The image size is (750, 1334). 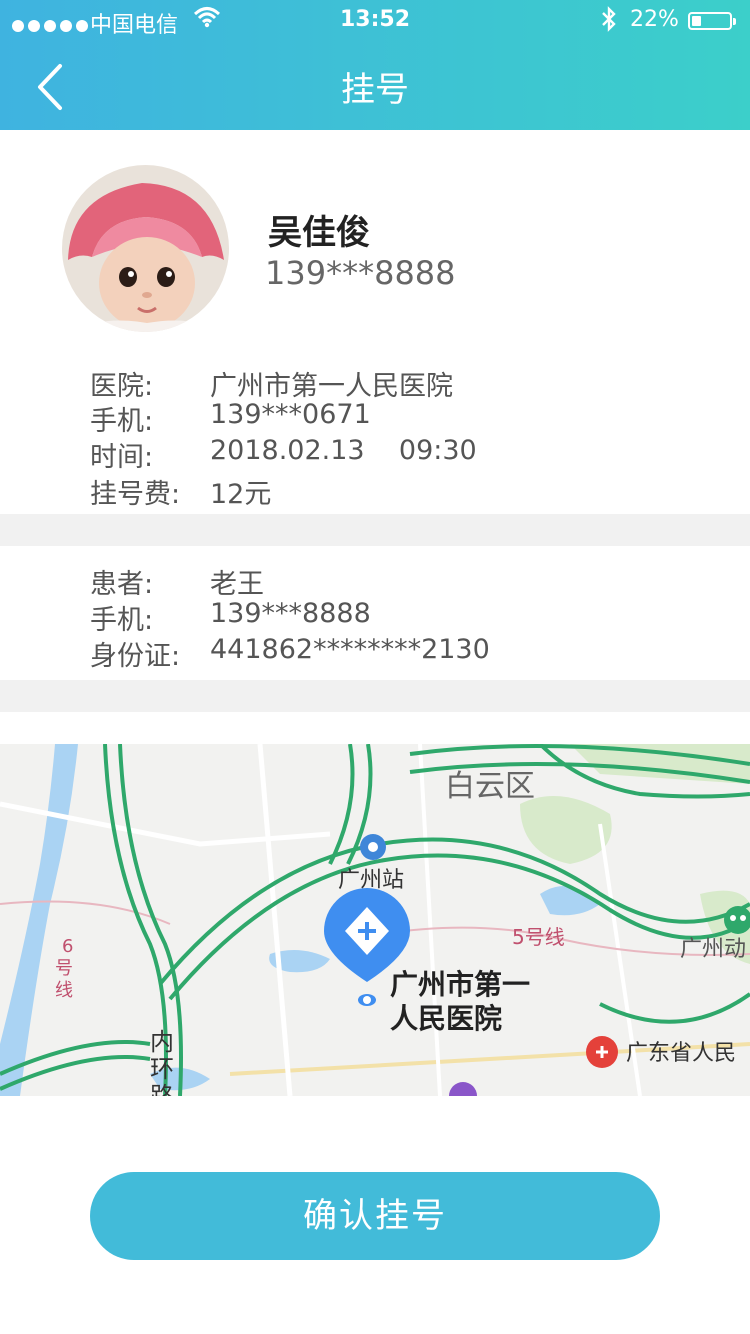 What do you see at coordinates (122, 620) in the screenshot?
I see `patient-phone-label: 手机:` at bounding box center [122, 620].